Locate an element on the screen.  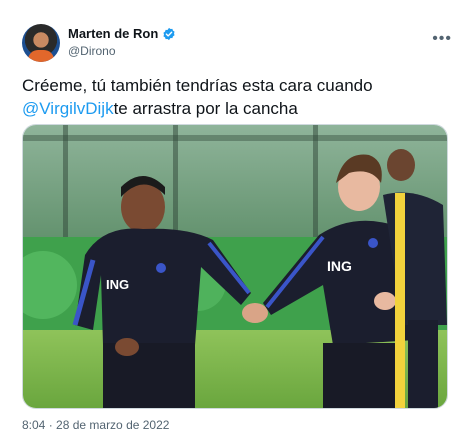
display-name: Marten de Ron is located at coordinates (113, 33).